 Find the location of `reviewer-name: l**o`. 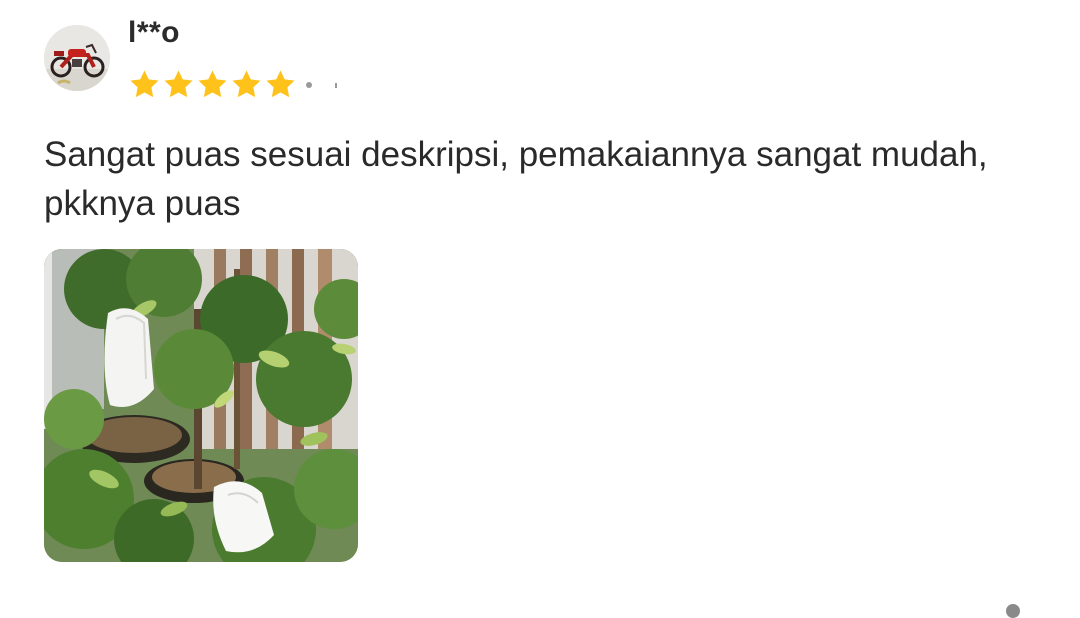

reviewer-name: l**o is located at coordinates (154, 32).